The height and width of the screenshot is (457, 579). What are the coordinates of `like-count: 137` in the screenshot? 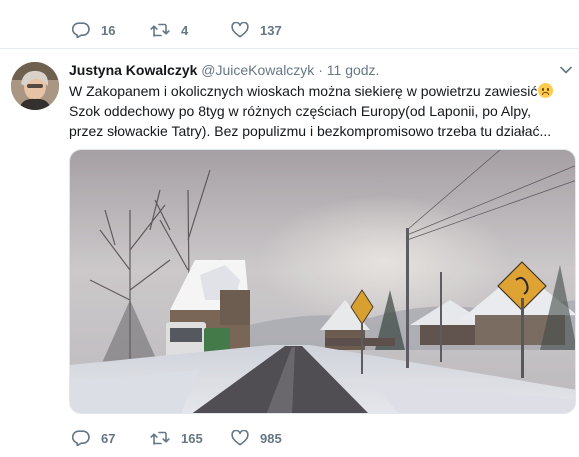 It's located at (271, 30).